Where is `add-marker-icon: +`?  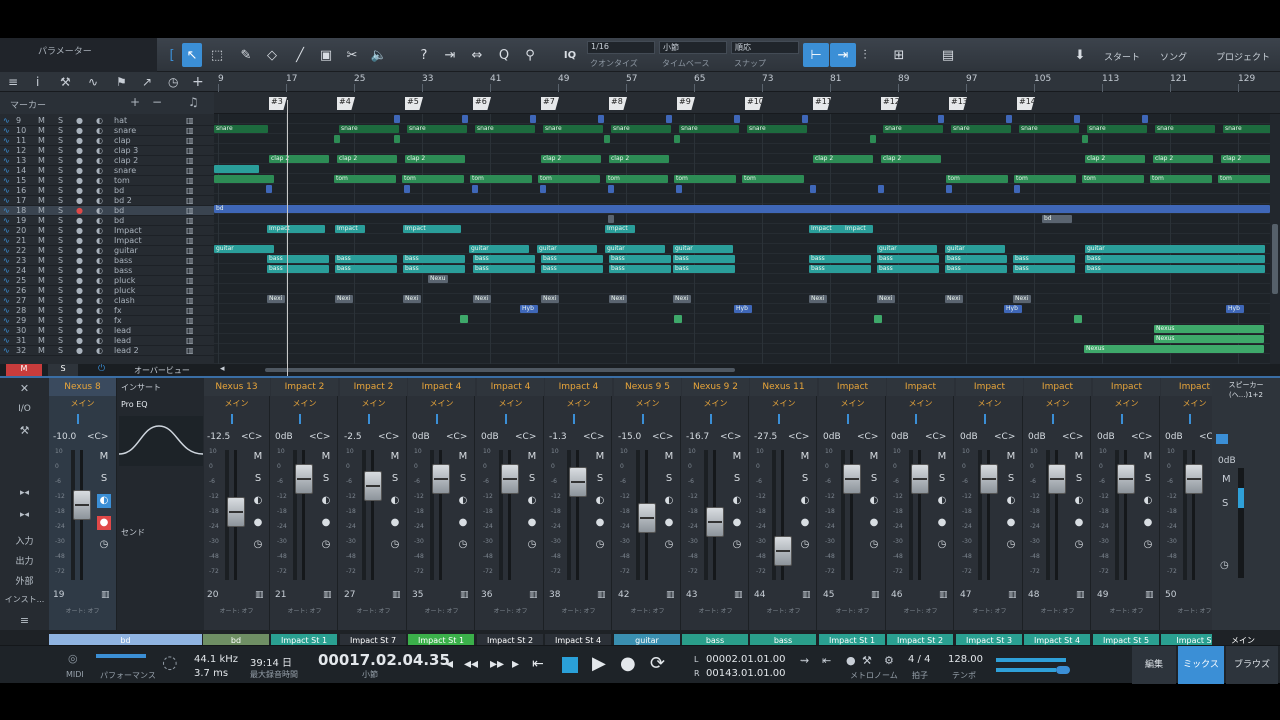
add-marker-icon: + is located at coordinates (135, 102).